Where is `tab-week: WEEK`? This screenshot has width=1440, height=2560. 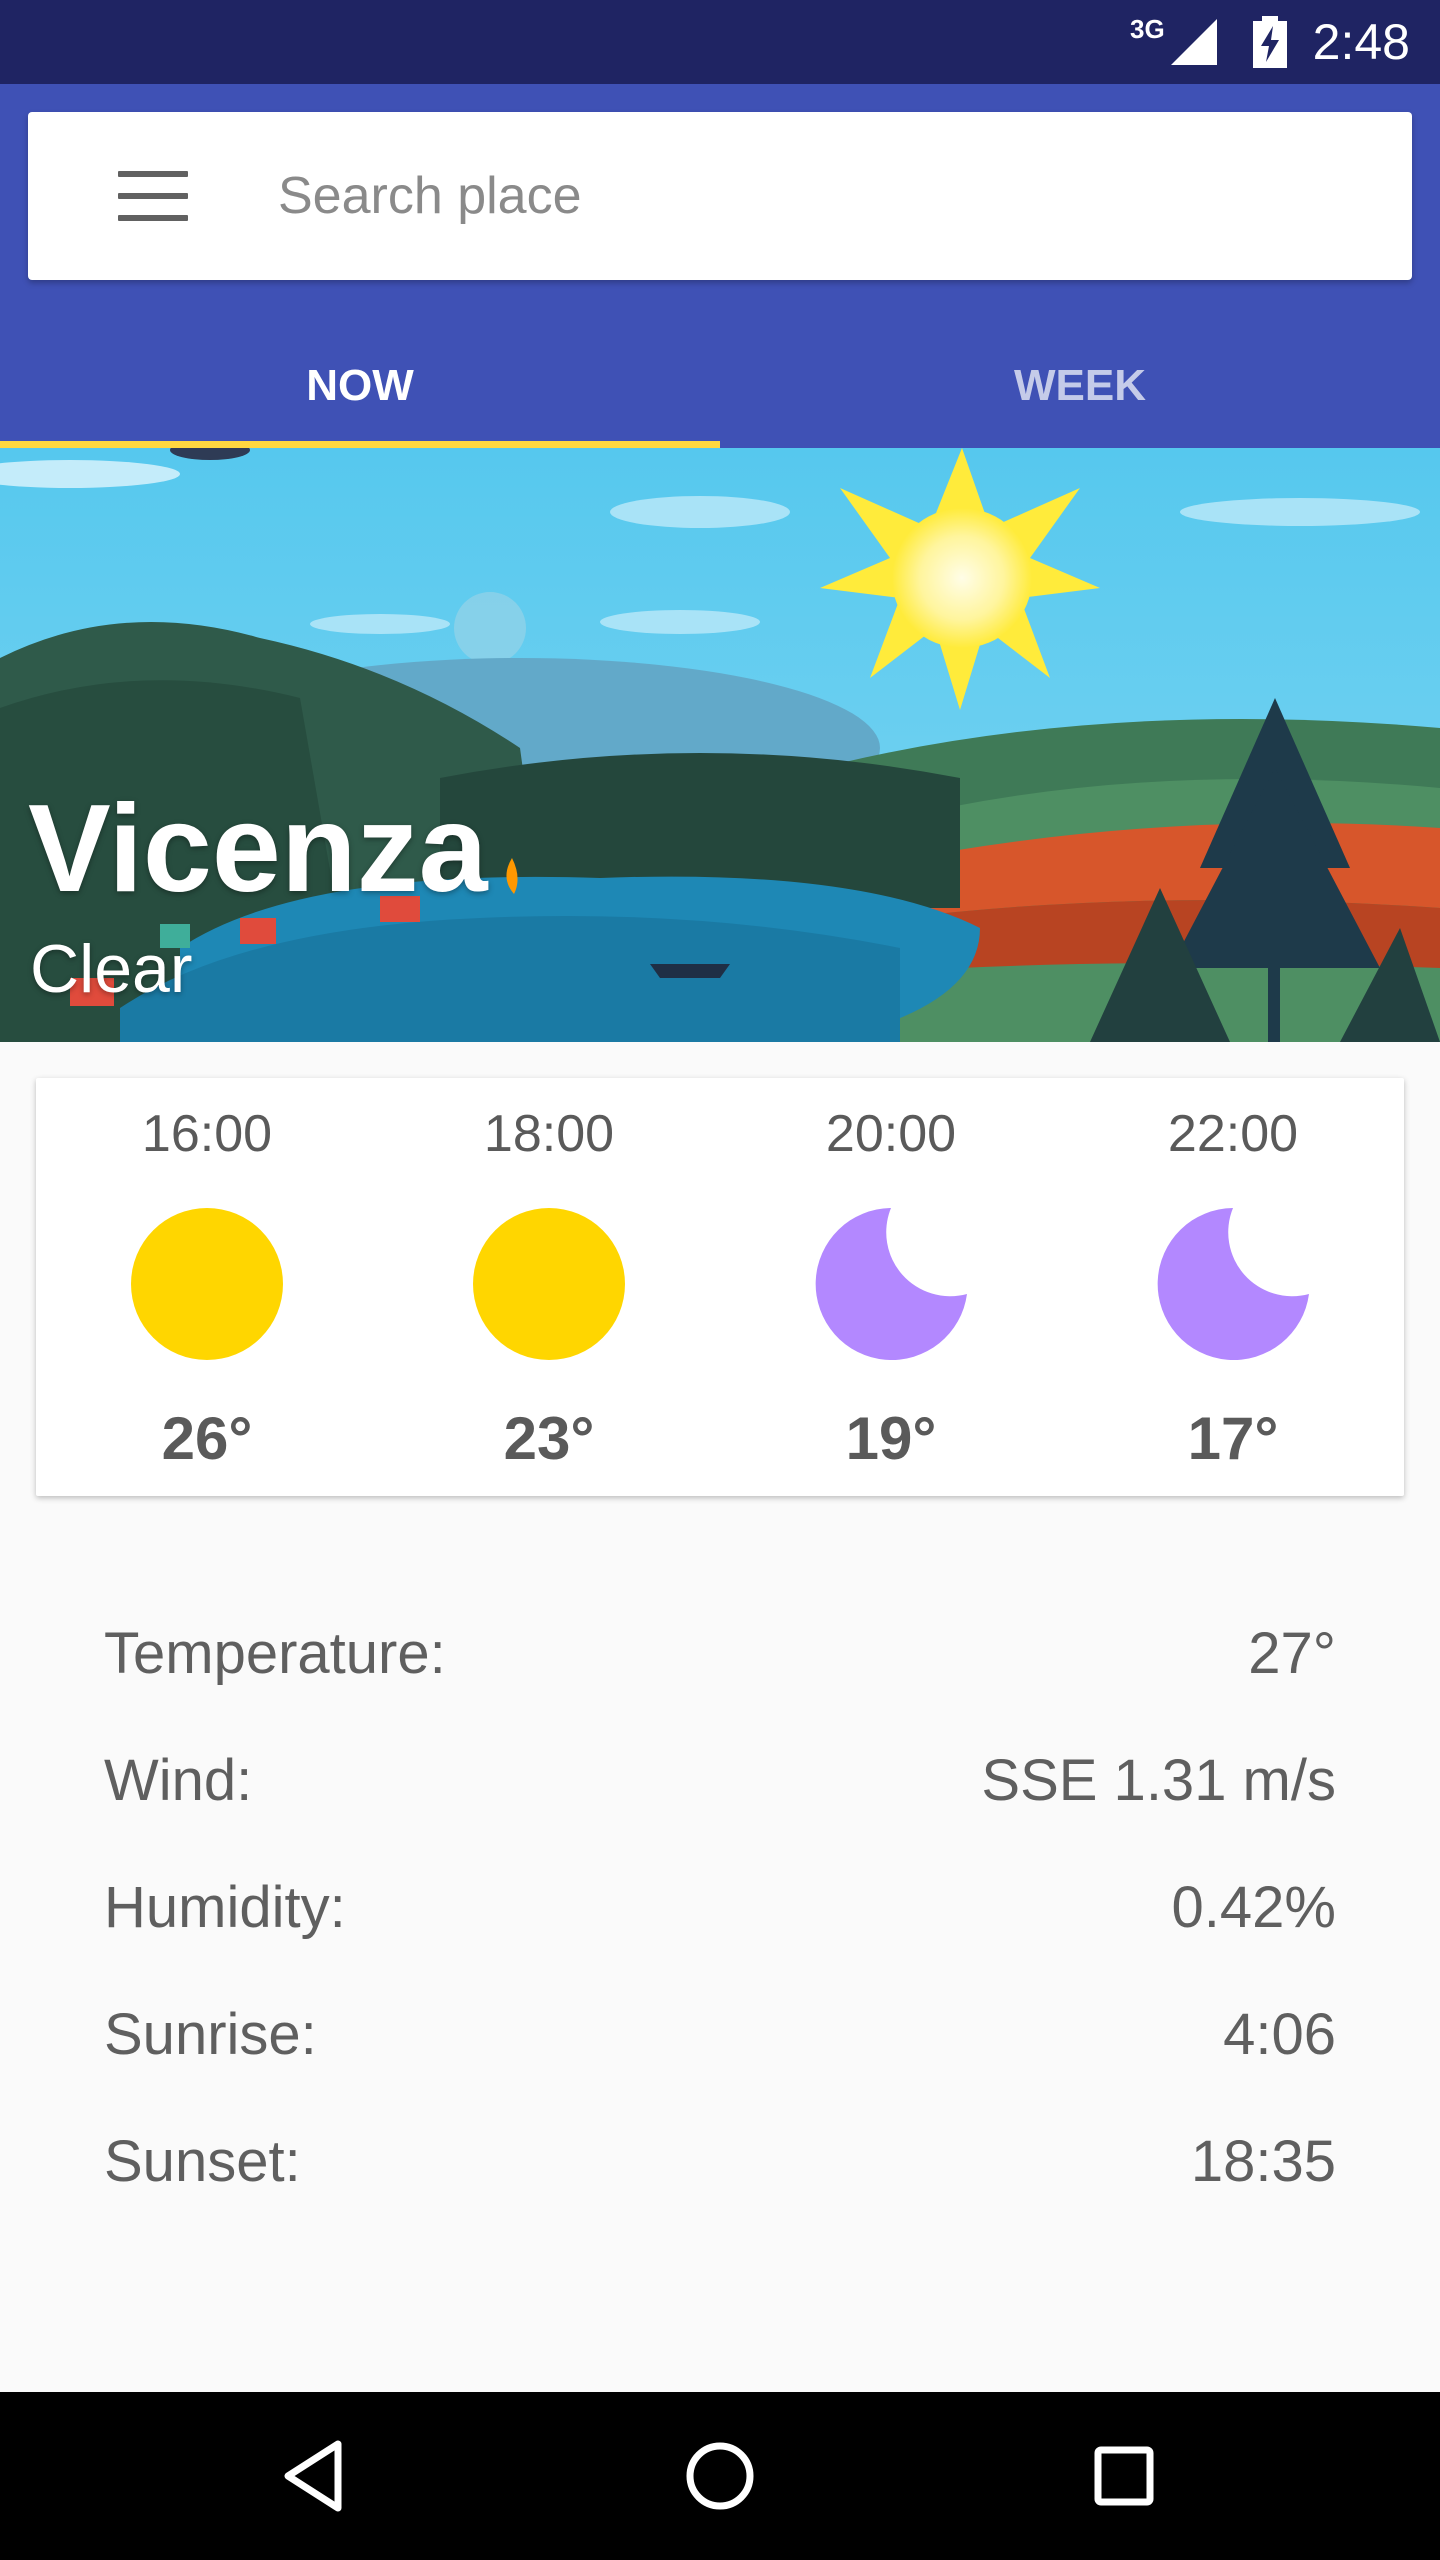
tab-week: WEEK is located at coordinates (1080, 386).